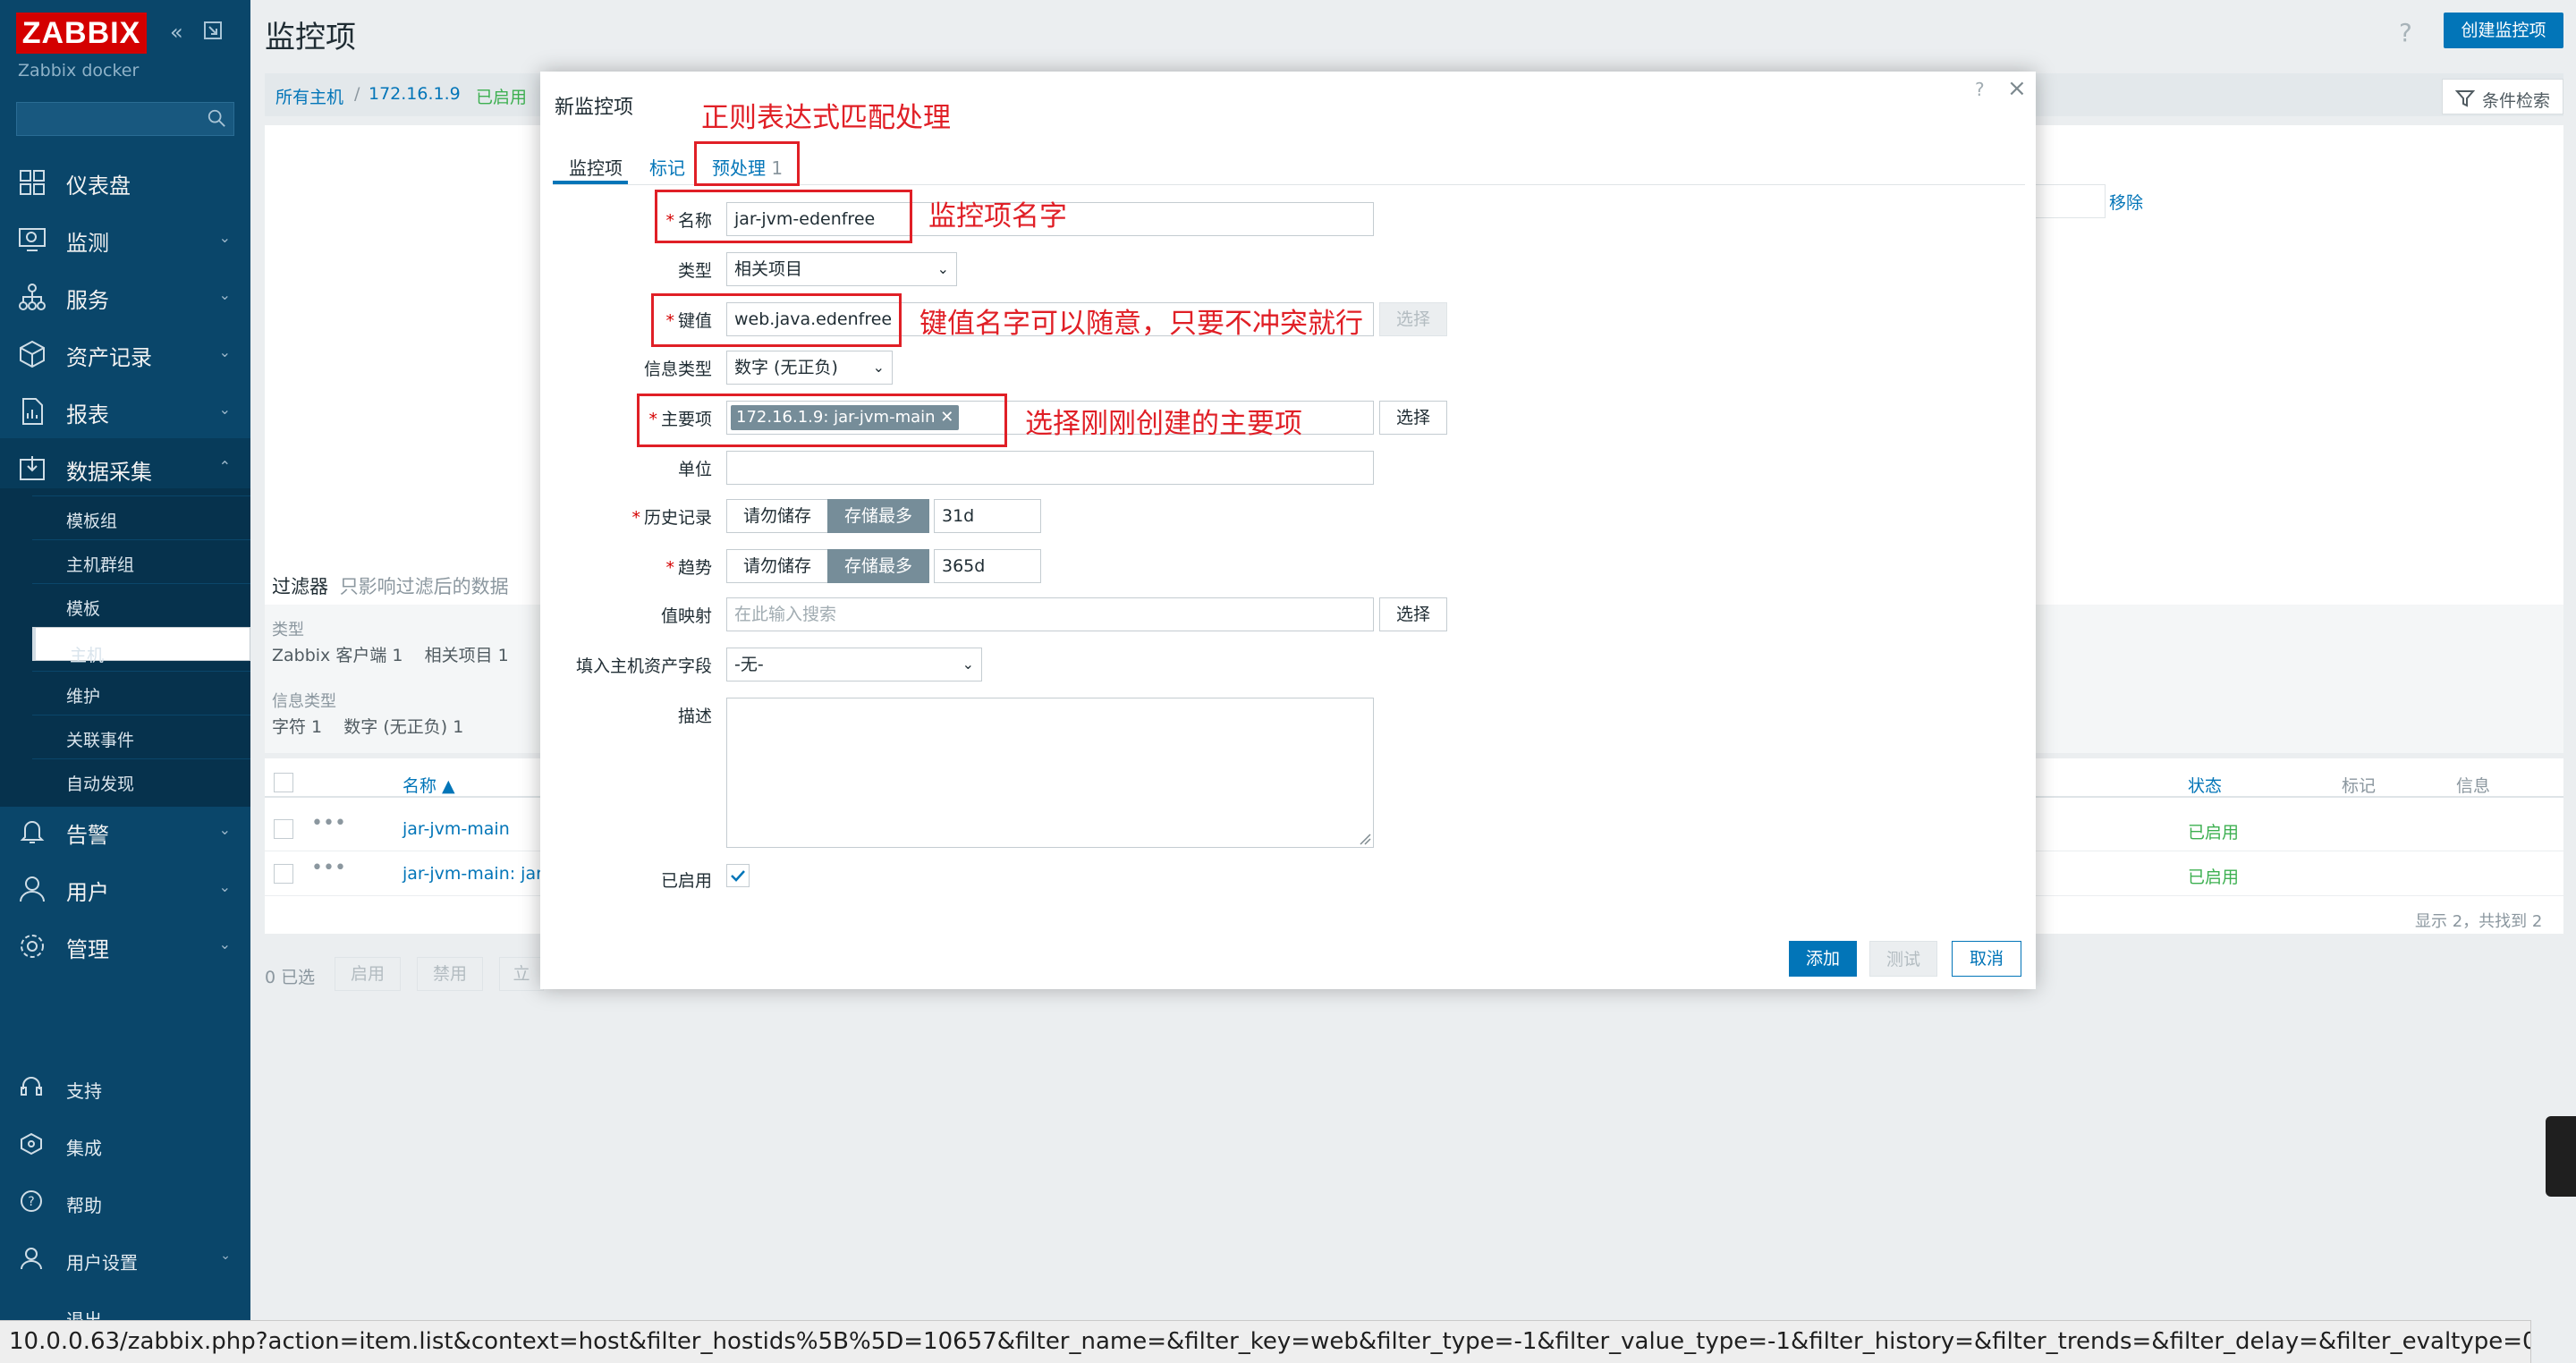  I want to click on trends-period-input: 365d, so click(987, 566).